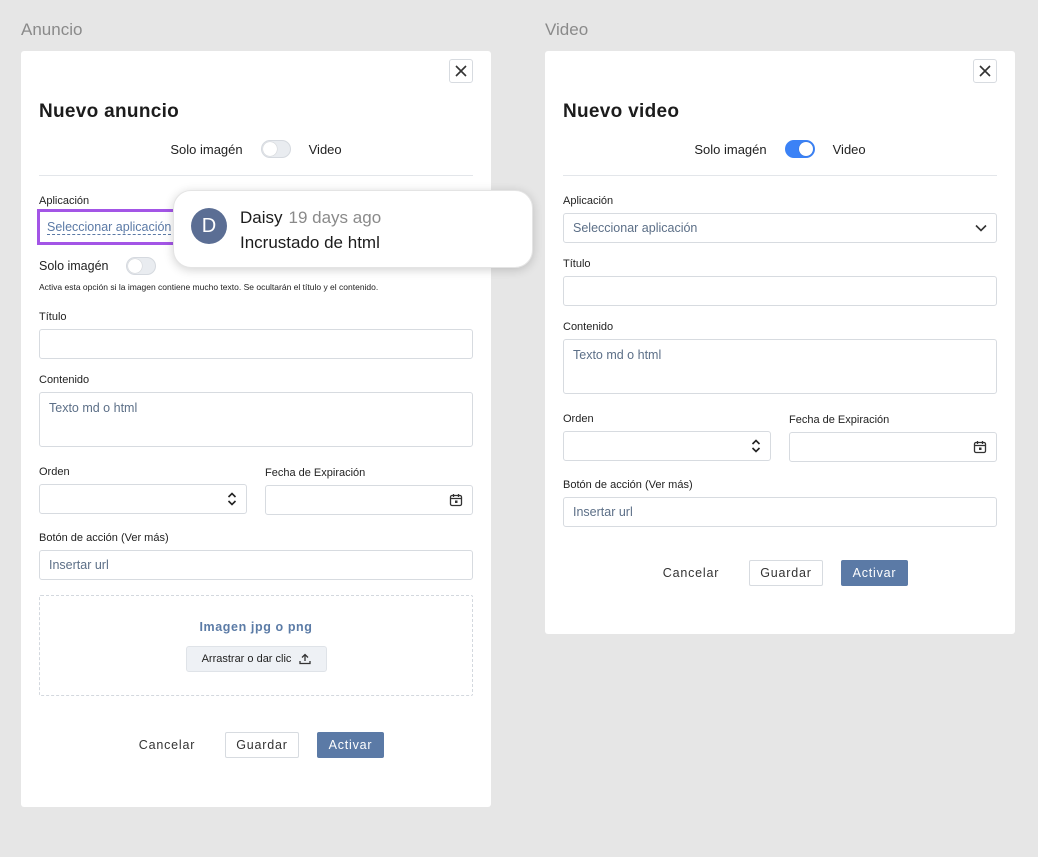 The width and height of the screenshot is (1038, 857). What do you see at coordinates (335, 217) in the screenshot?
I see `comment-time: 19 days ago` at bounding box center [335, 217].